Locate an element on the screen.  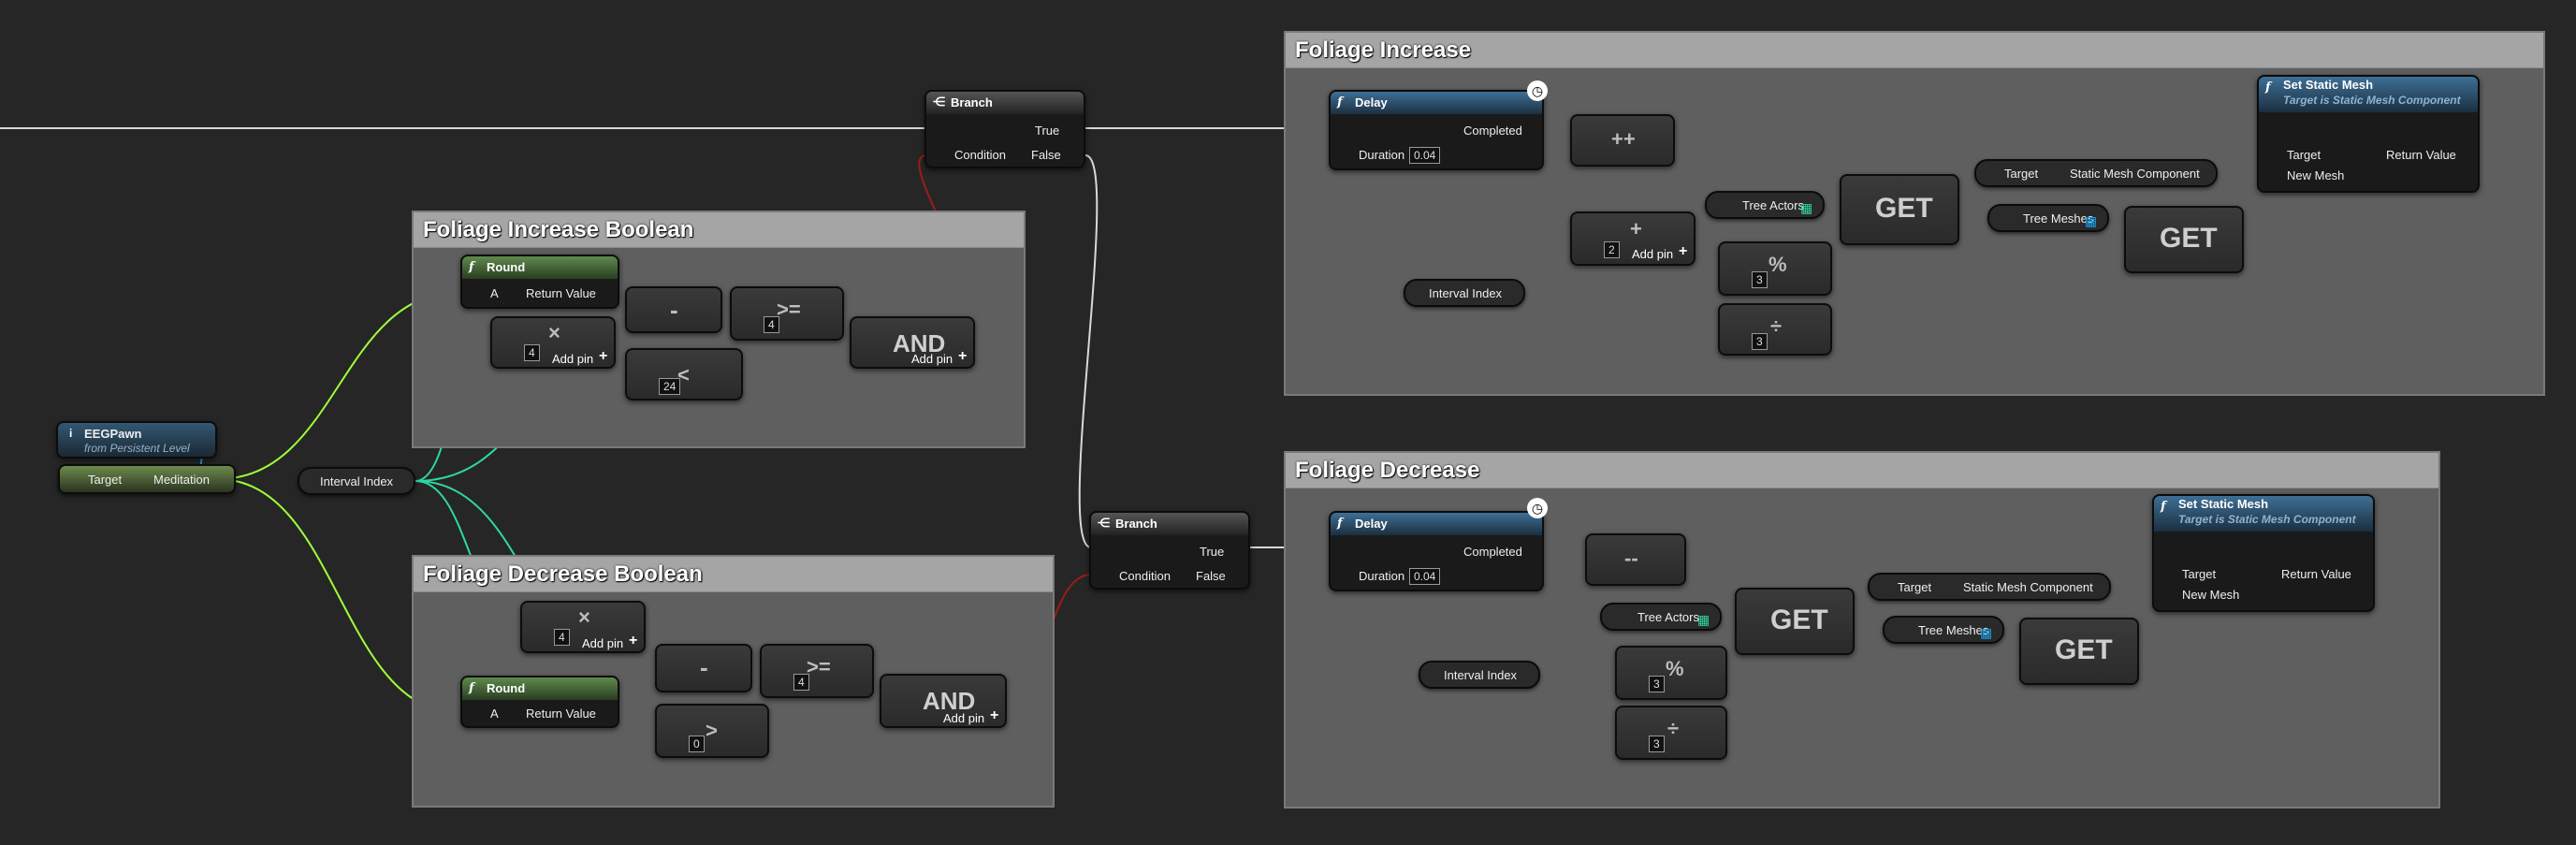
gte-symbol: >= is located at coordinates (819, 666).